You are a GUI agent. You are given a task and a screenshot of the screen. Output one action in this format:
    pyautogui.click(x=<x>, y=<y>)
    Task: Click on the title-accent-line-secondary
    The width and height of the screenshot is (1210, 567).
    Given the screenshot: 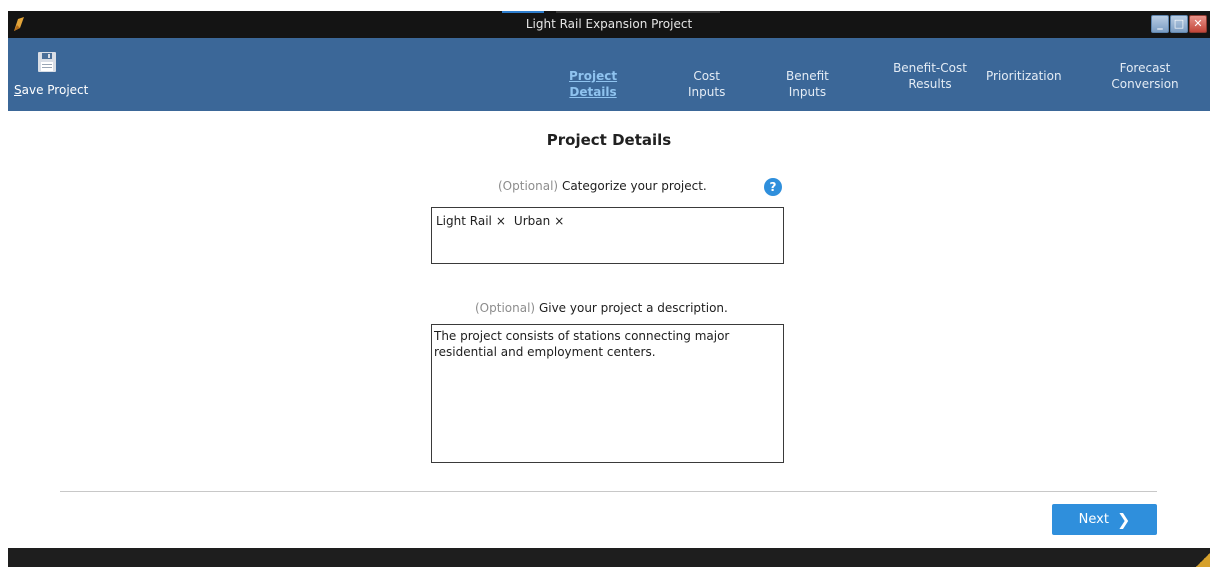 What is the action you would take?
    pyautogui.click(x=638, y=12)
    